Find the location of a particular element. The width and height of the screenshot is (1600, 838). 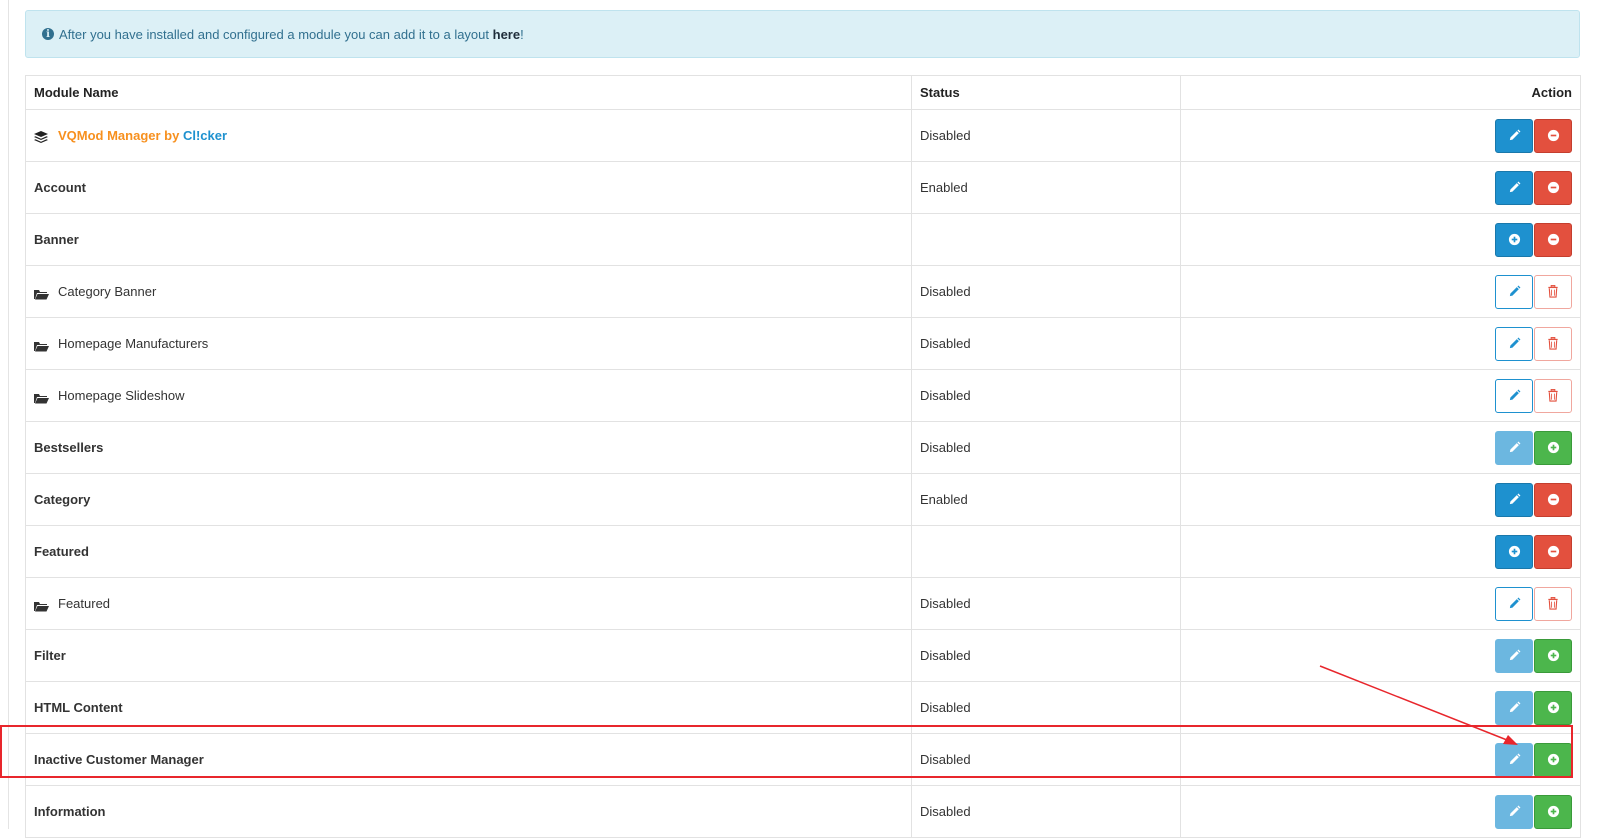

header-module-name: Module Name is located at coordinates (468, 92).